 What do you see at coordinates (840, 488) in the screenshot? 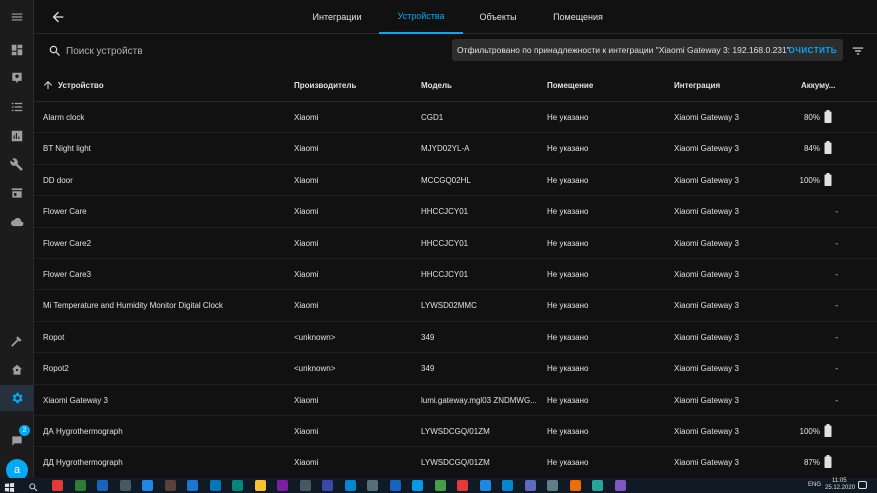
I see `clock-date: 25.12.2020` at bounding box center [840, 488].